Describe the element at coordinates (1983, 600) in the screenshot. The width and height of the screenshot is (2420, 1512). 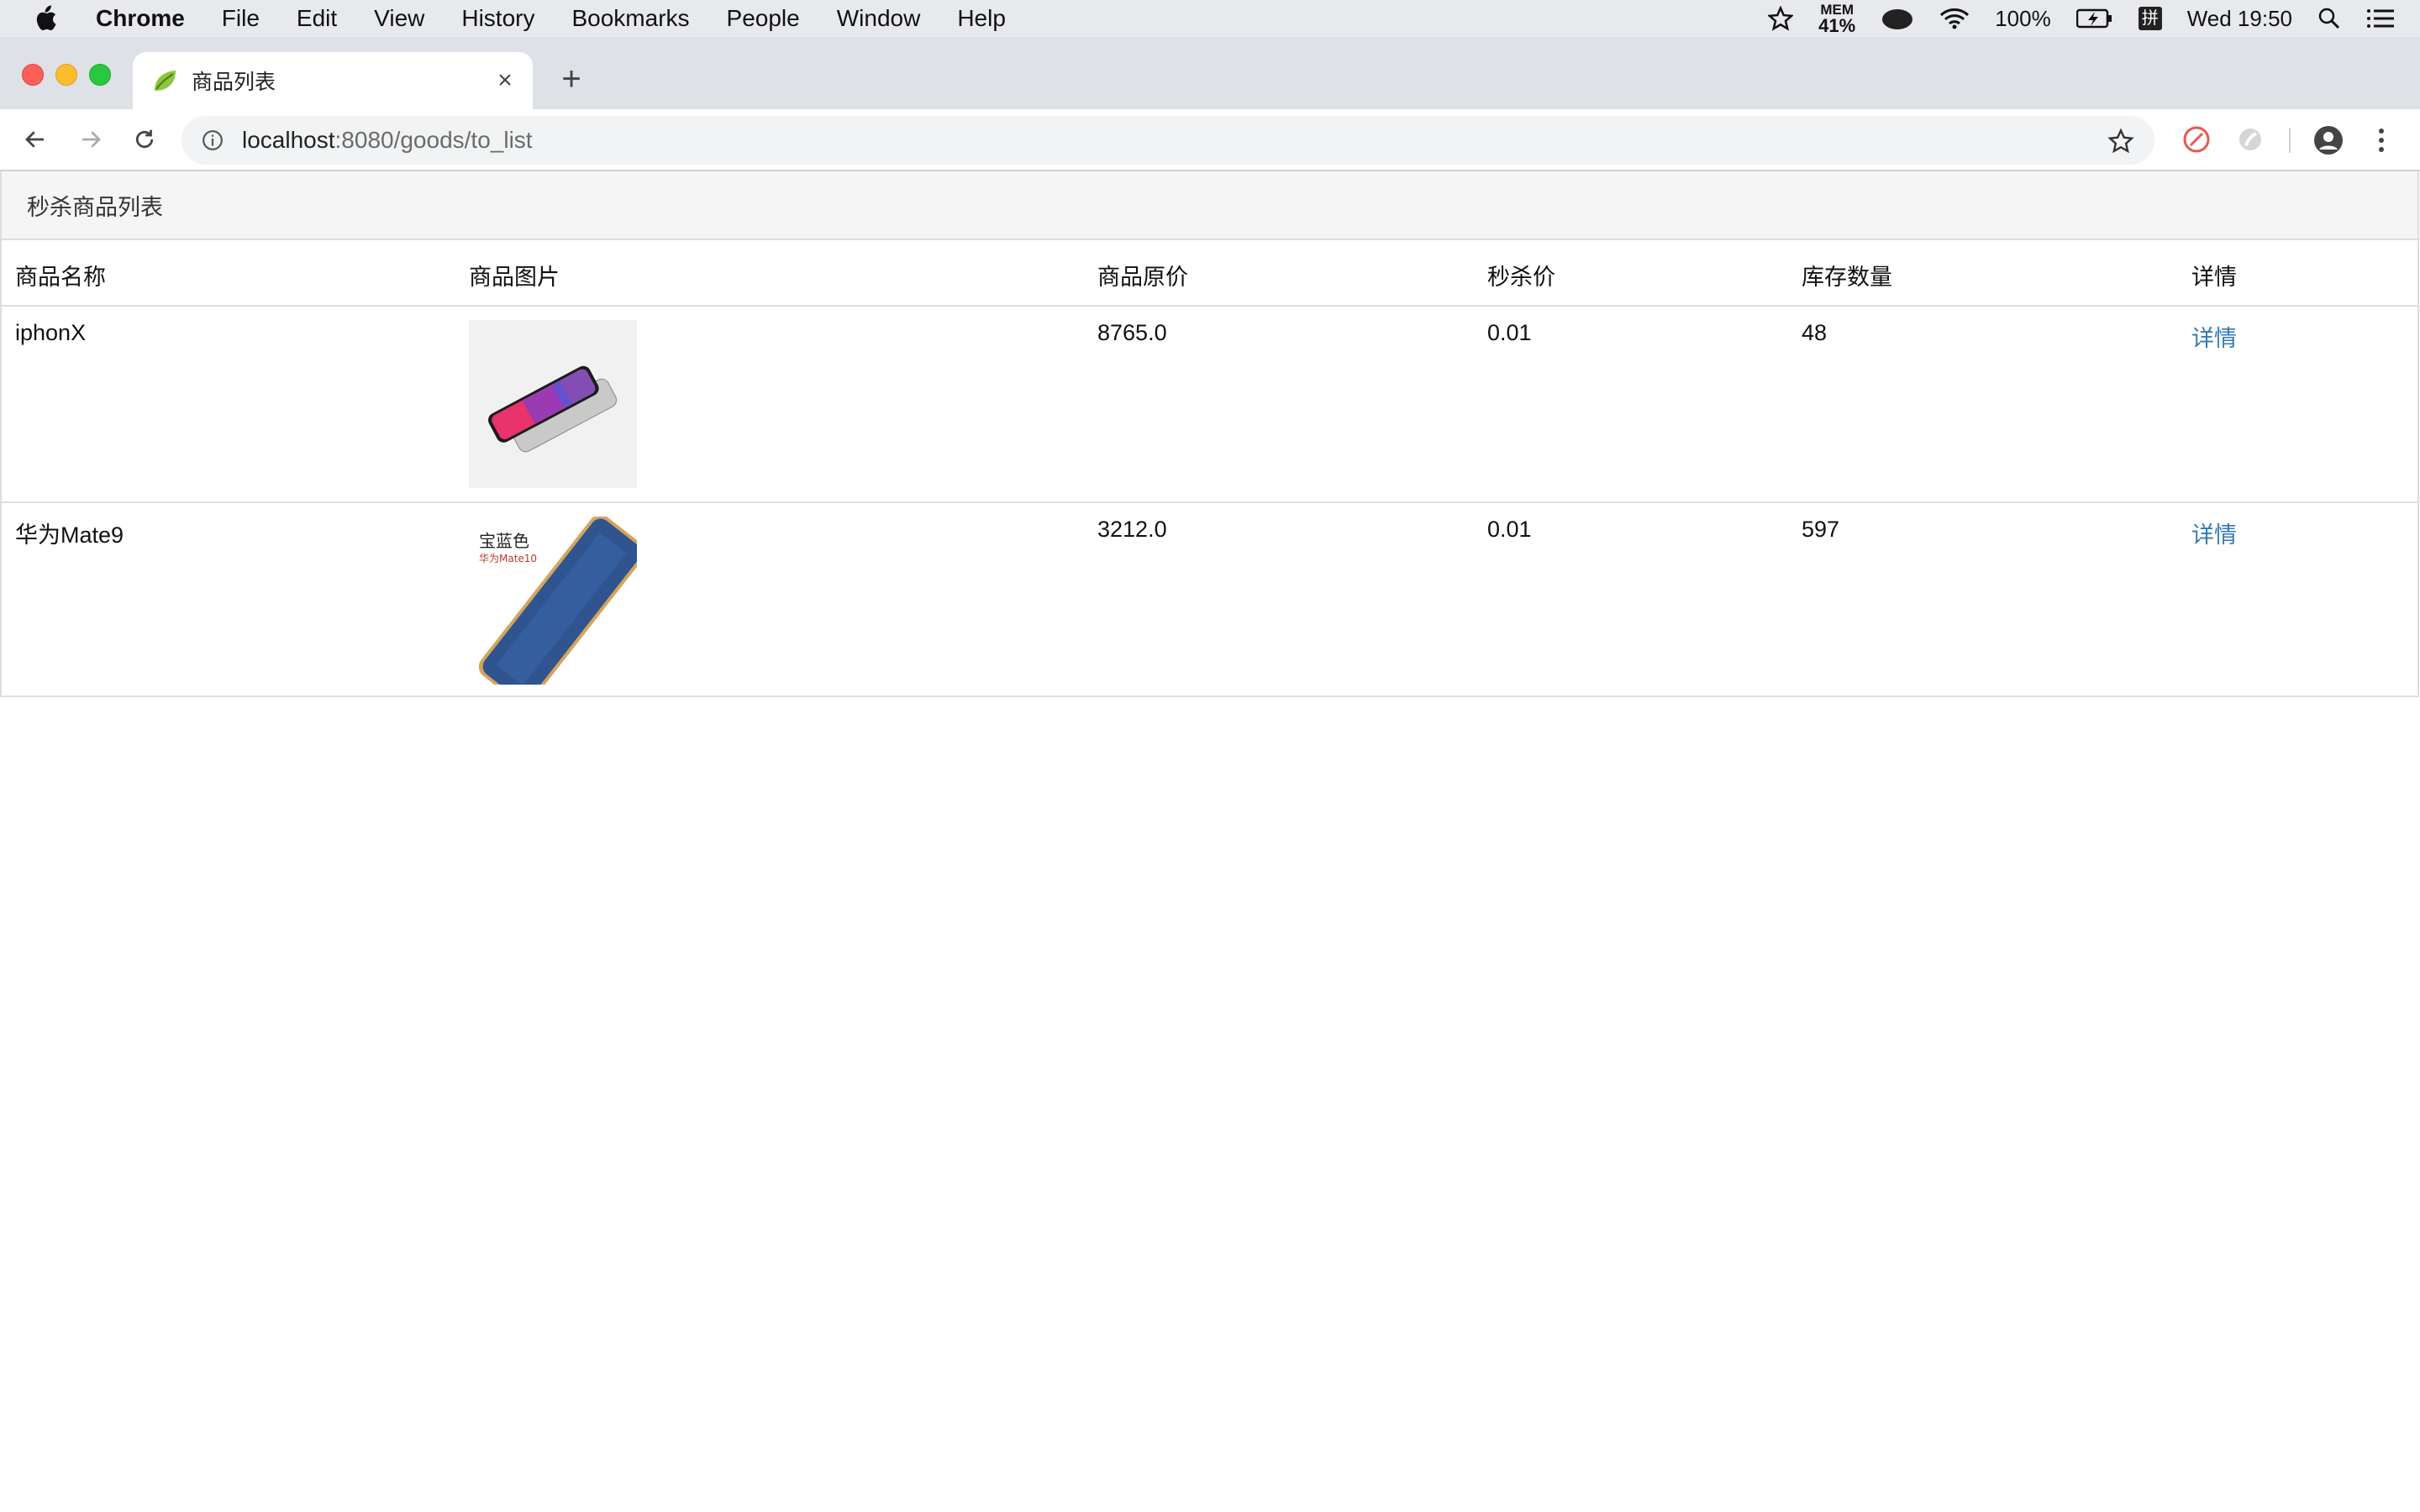
I see `goods-stock: 597` at that location.